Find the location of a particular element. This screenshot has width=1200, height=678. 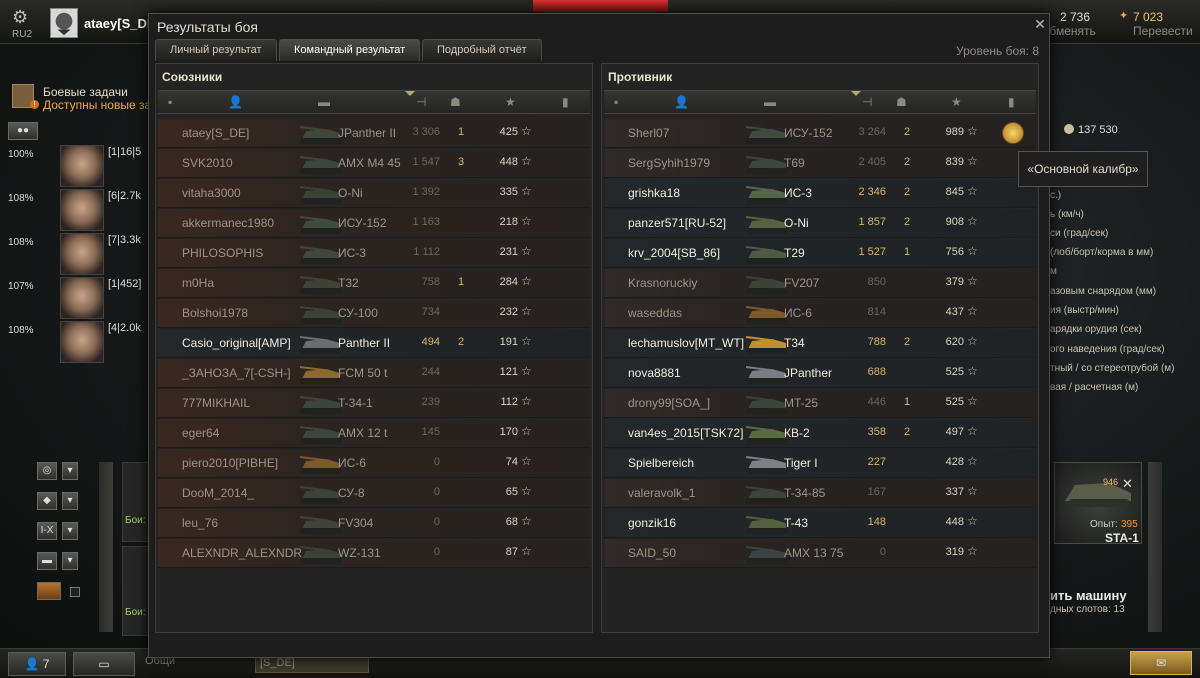

player-name: lechamuslov[MT_WT] is located at coordinates (686, 343).